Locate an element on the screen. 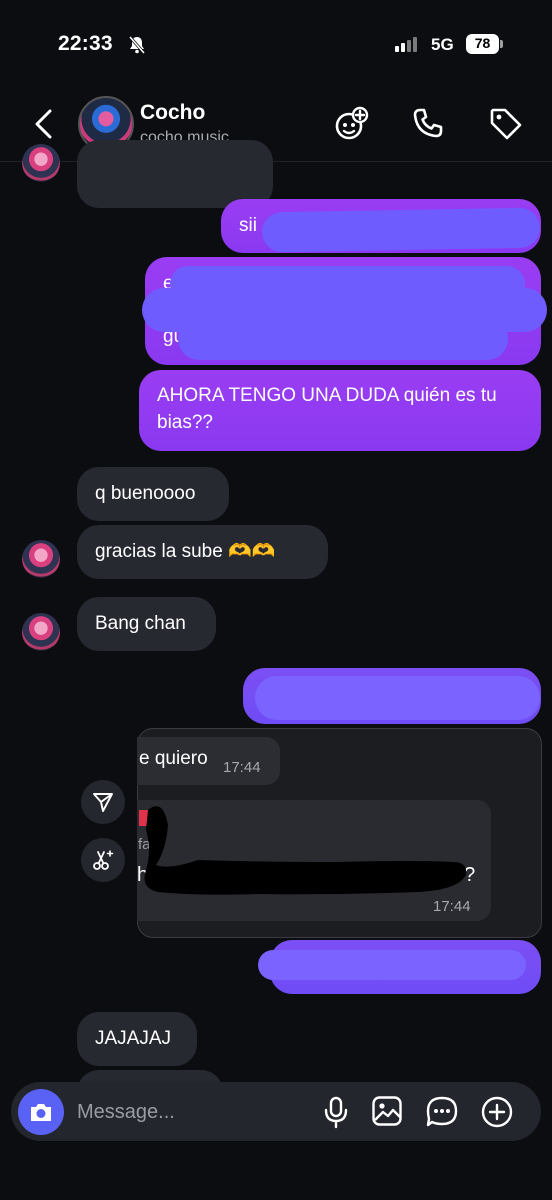  received-message: gracias la sube 🫶🫶 is located at coordinates (202, 552).